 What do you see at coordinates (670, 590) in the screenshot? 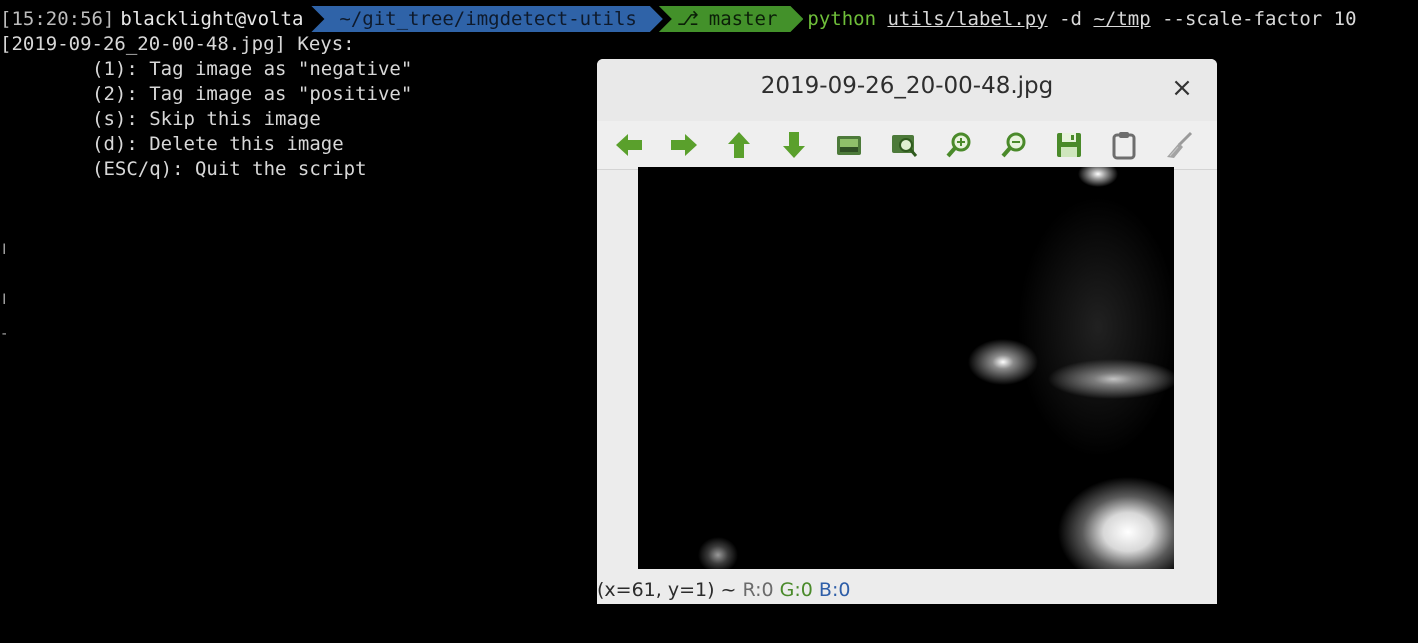
I see `status-coords: (x=61, y=1) ~` at bounding box center [670, 590].